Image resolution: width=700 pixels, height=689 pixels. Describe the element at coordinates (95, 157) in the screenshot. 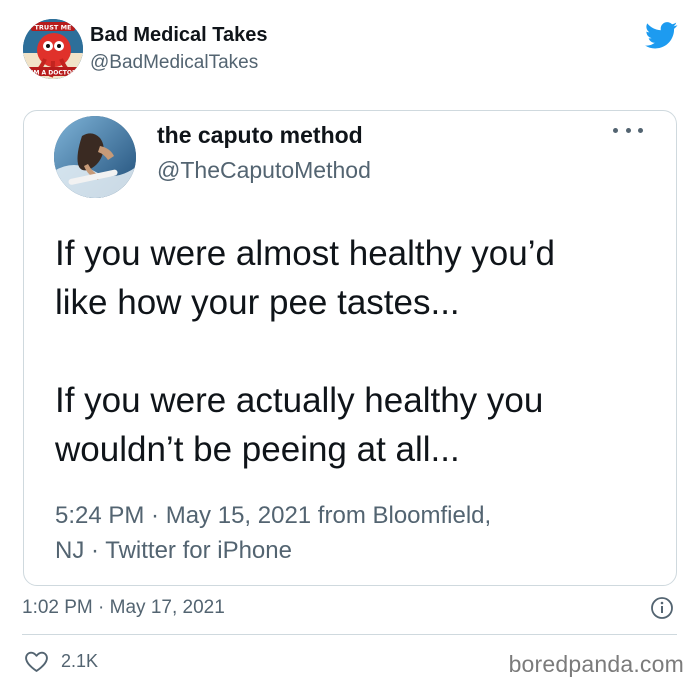

I see `quoted-author-avatar` at that location.